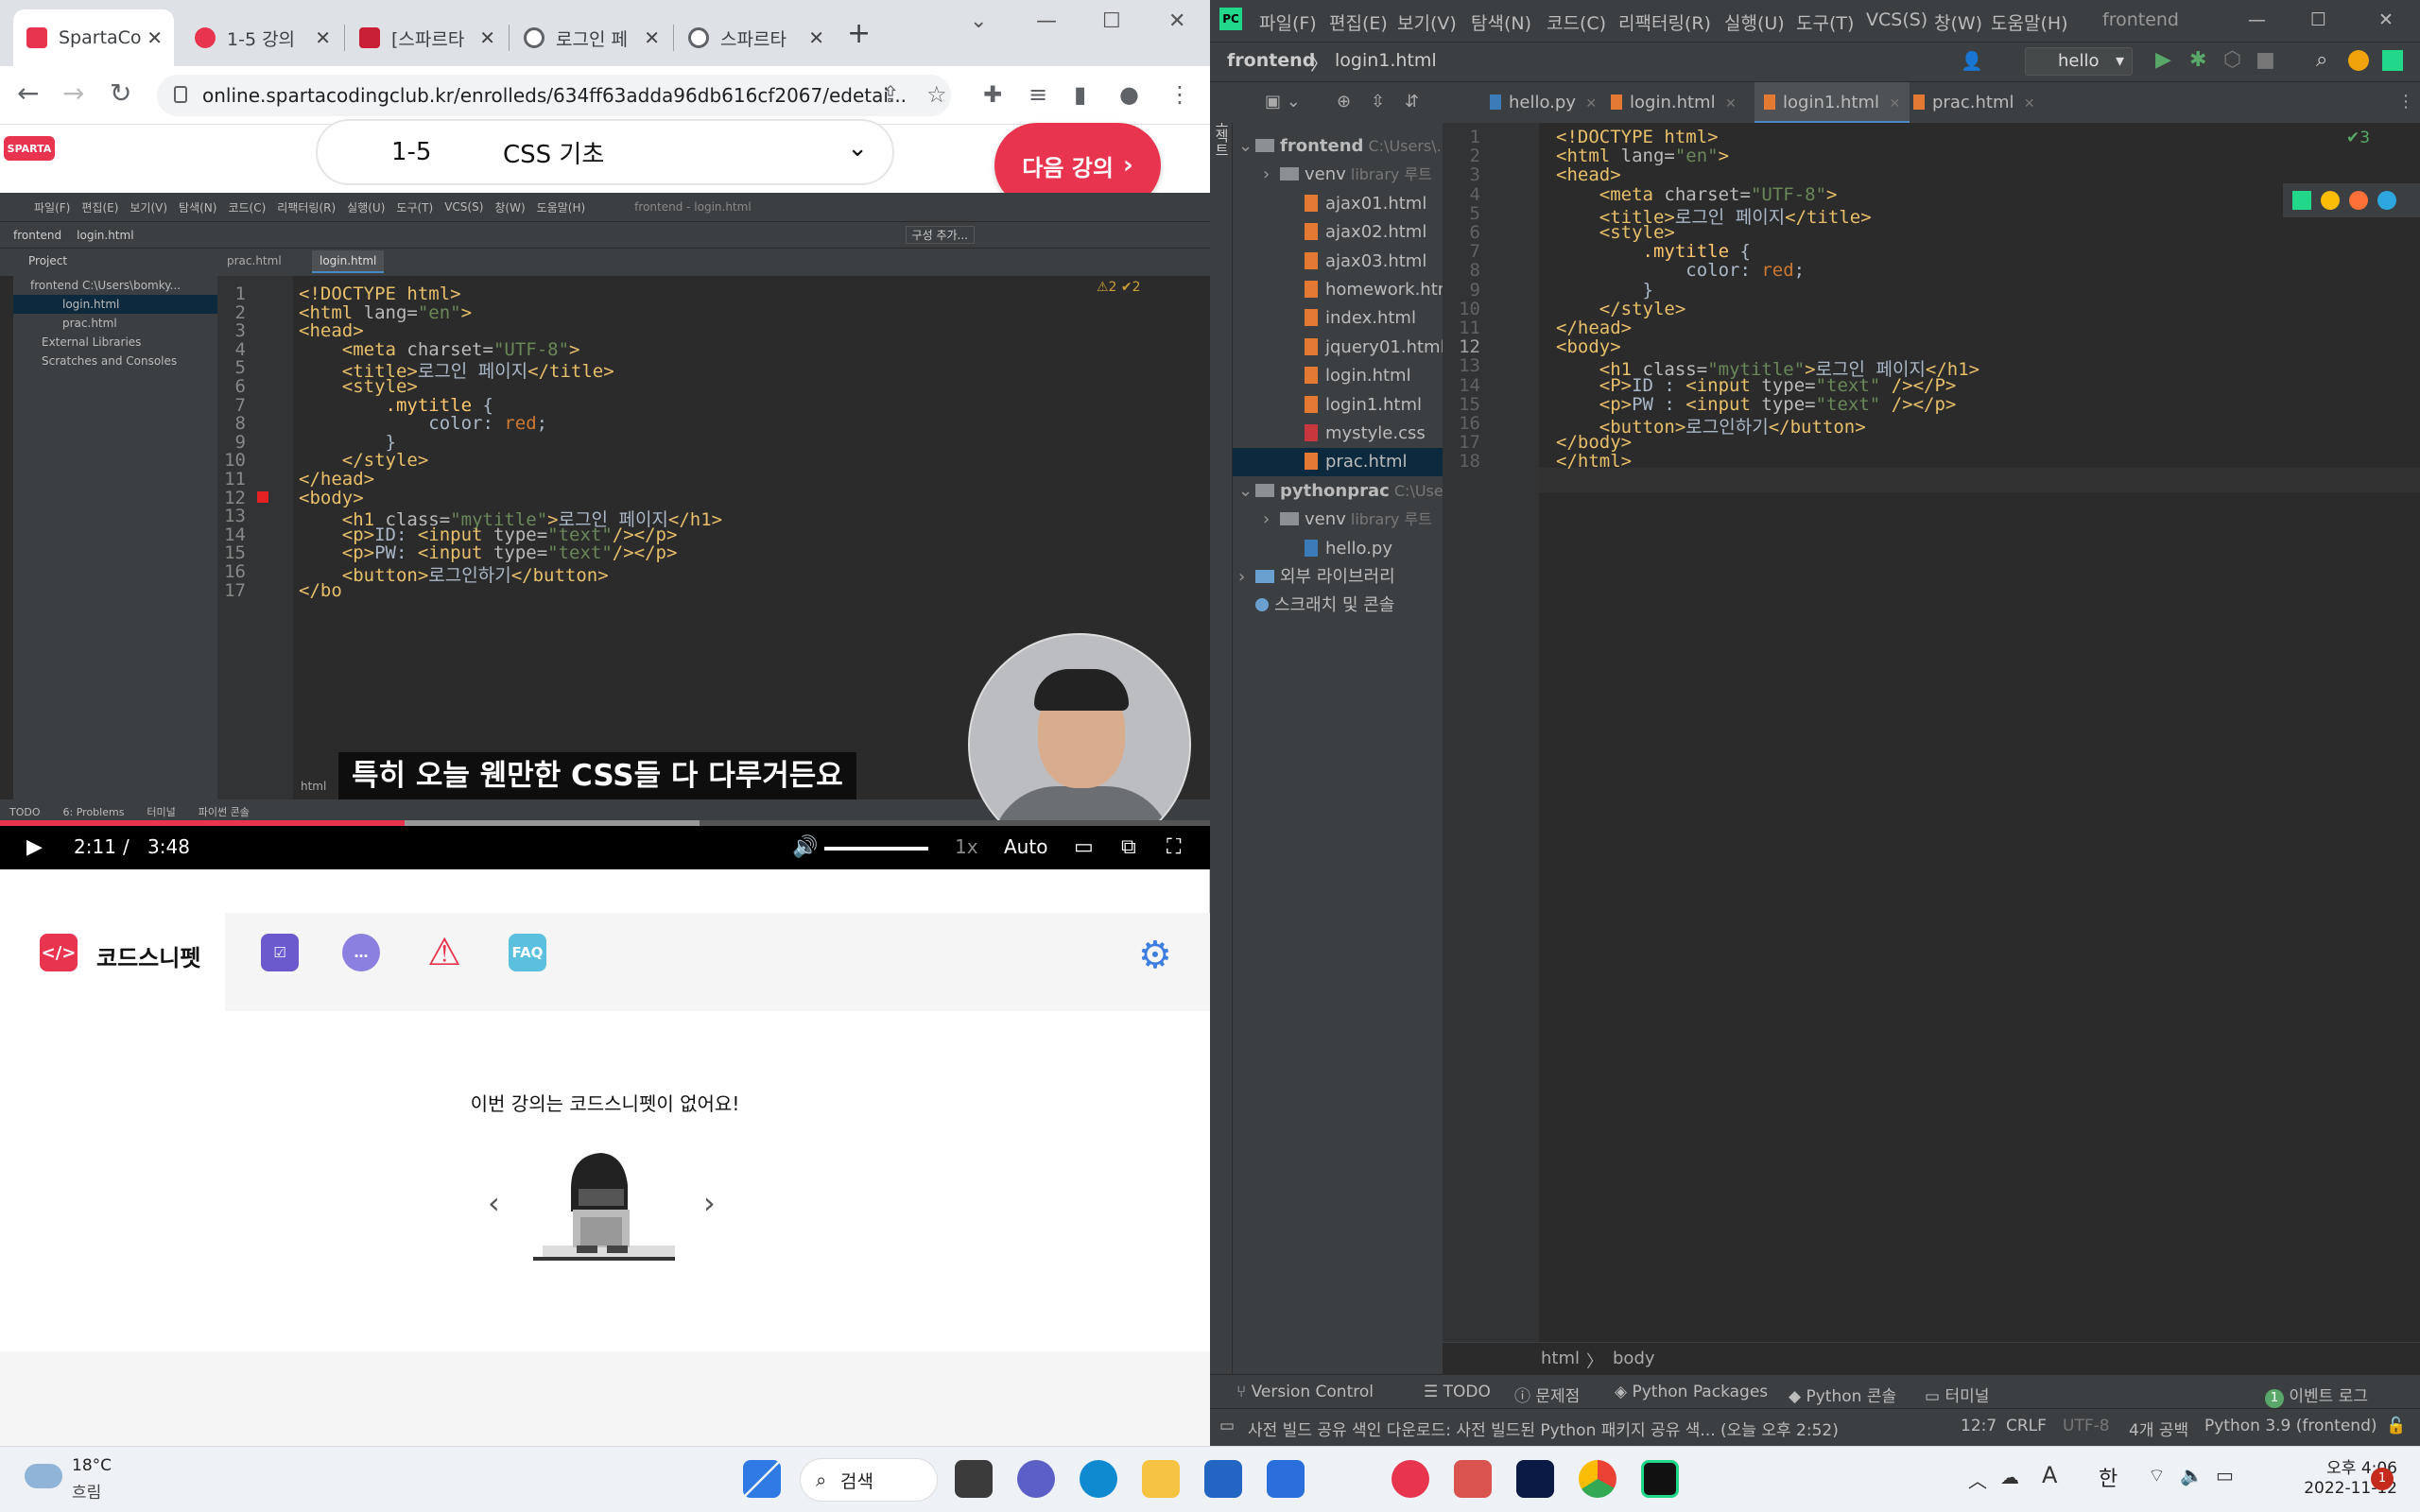  Describe the element at coordinates (710, 1203) in the screenshot. I see `next-arrow-icon: ›` at that location.